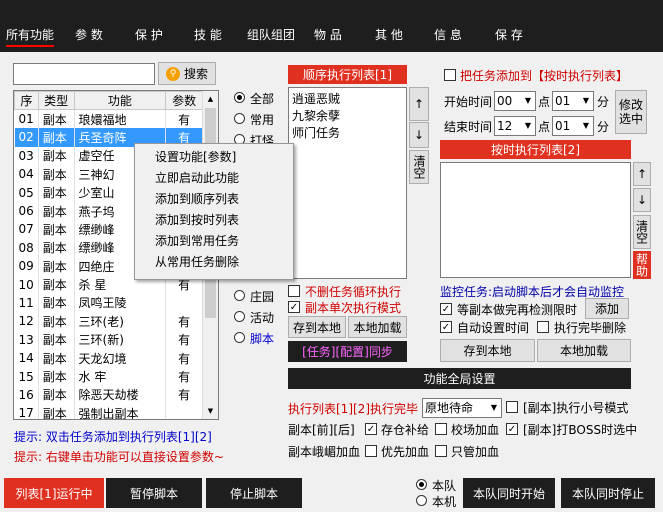 The image size is (663, 512). Describe the element at coordinates (30, 36) in the screenshot. I see `menu-all-functions: 所有功能` at that location.